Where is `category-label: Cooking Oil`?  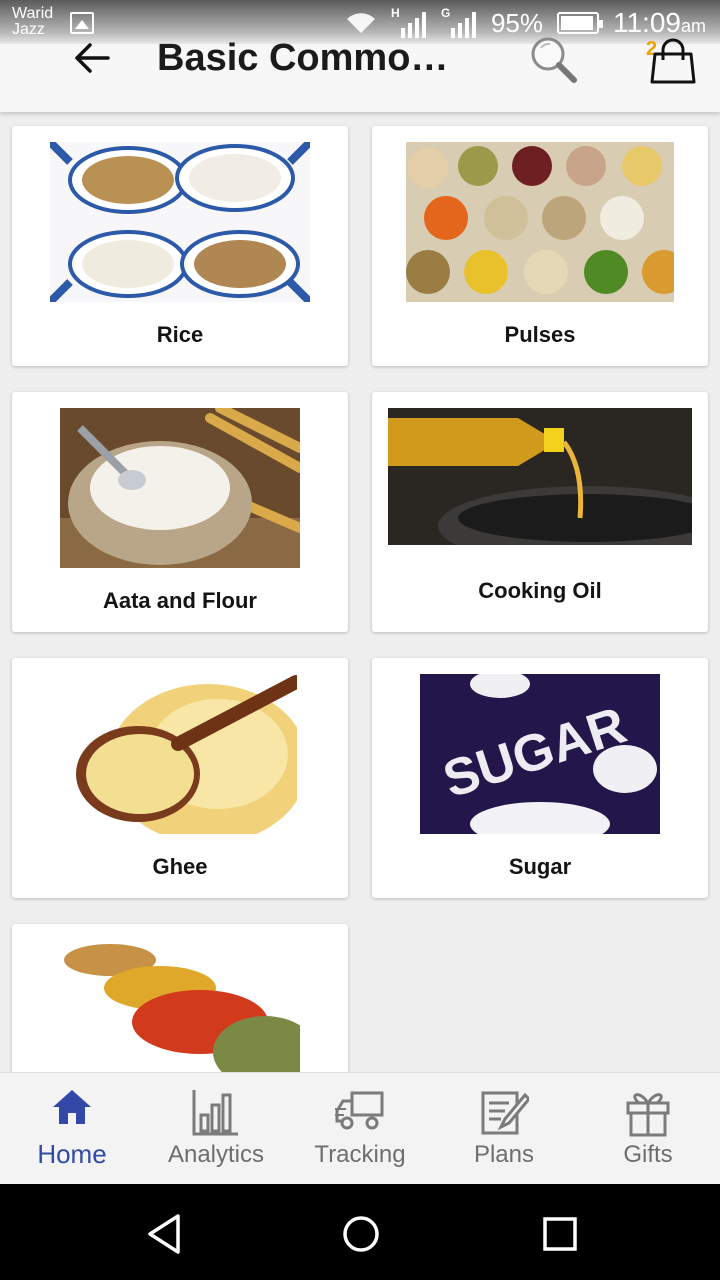 category-label: Cooking Oil is located at coordinates (540, 590).